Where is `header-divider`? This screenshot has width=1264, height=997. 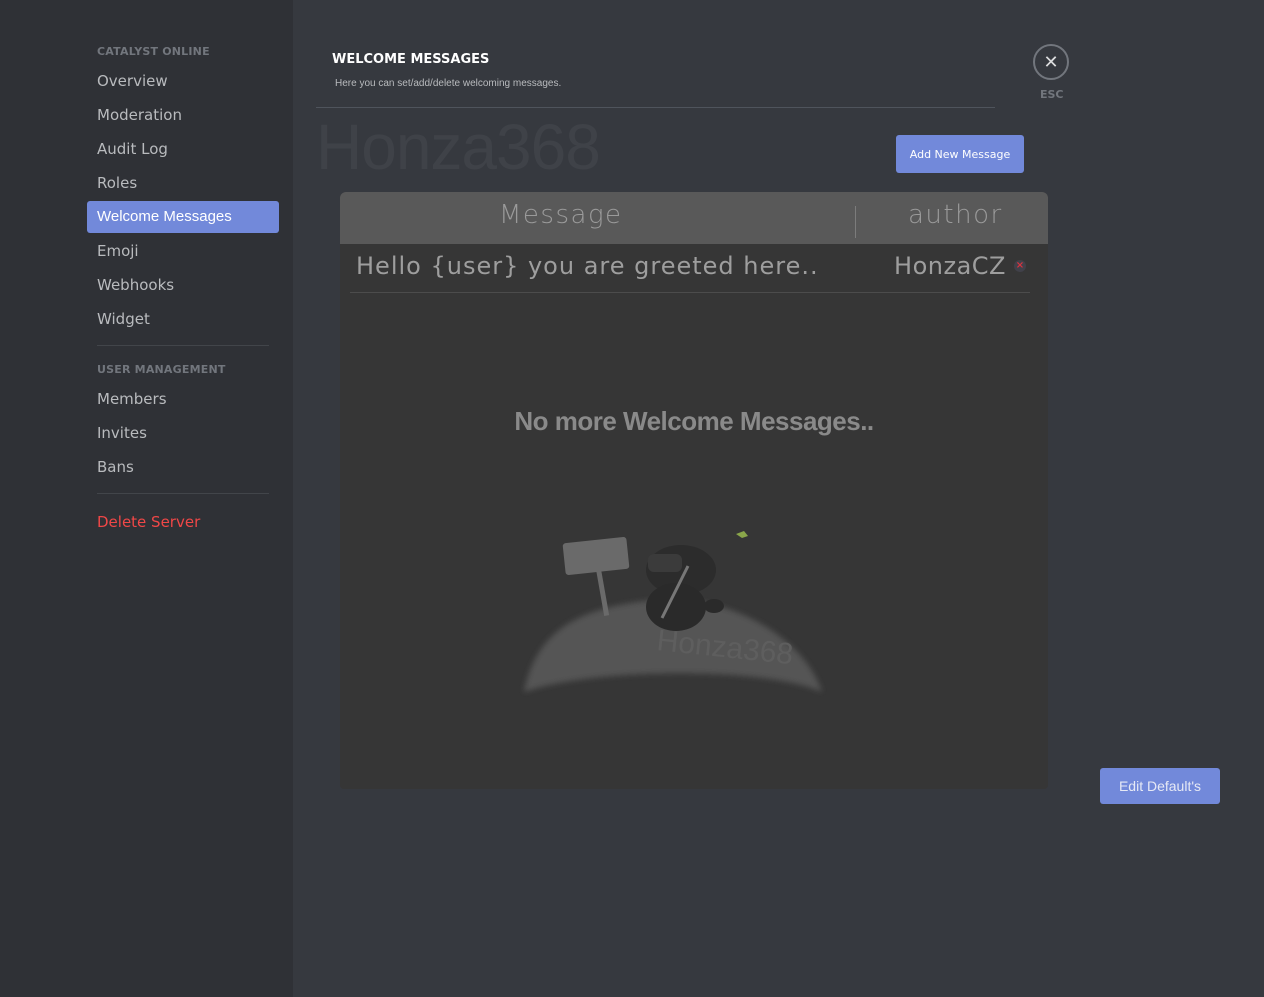 header-divider is located at coordinates (655, 107).